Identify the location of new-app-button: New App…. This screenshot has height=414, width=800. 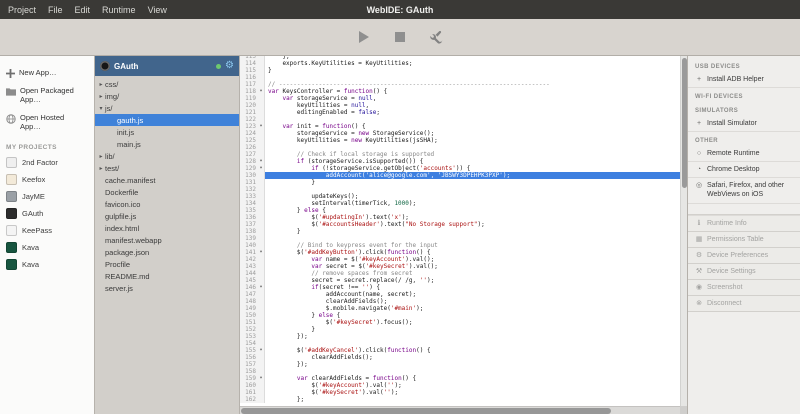
(47, 73).